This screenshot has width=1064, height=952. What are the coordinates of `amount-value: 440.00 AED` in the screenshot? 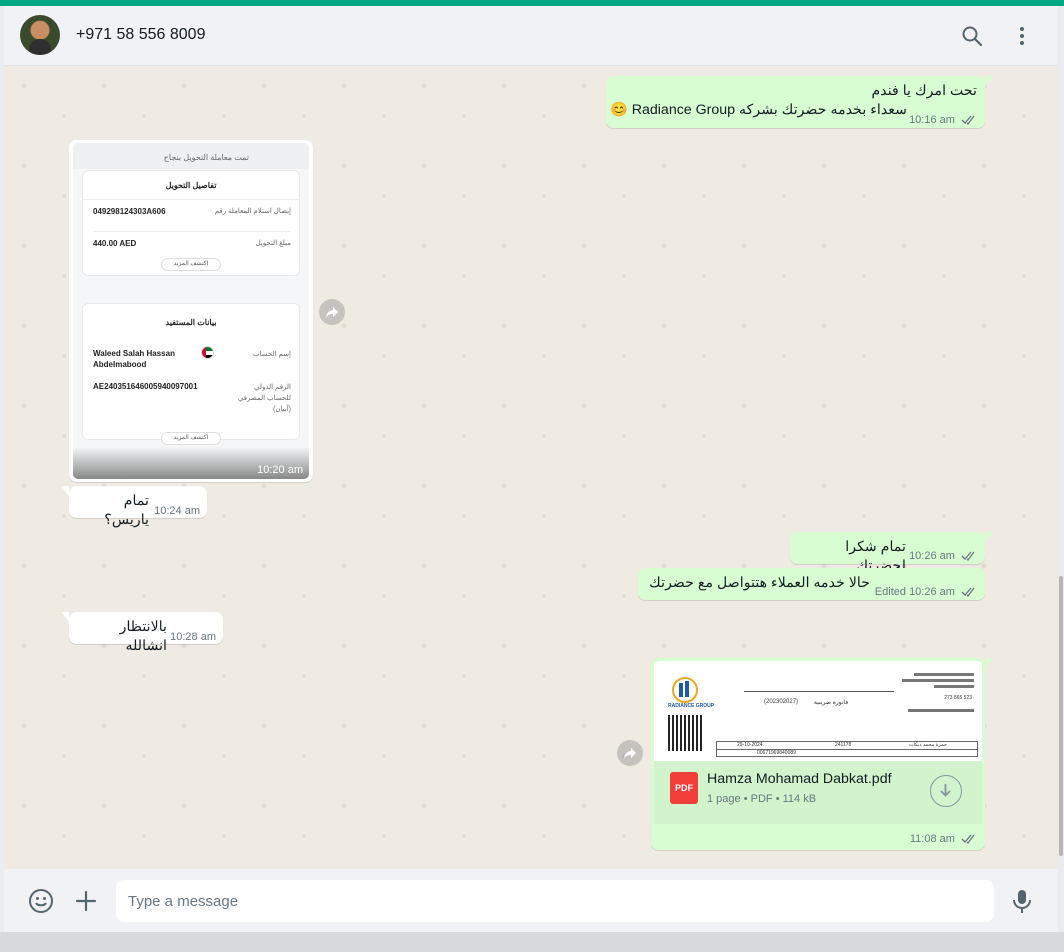 It's located at (115, 243).